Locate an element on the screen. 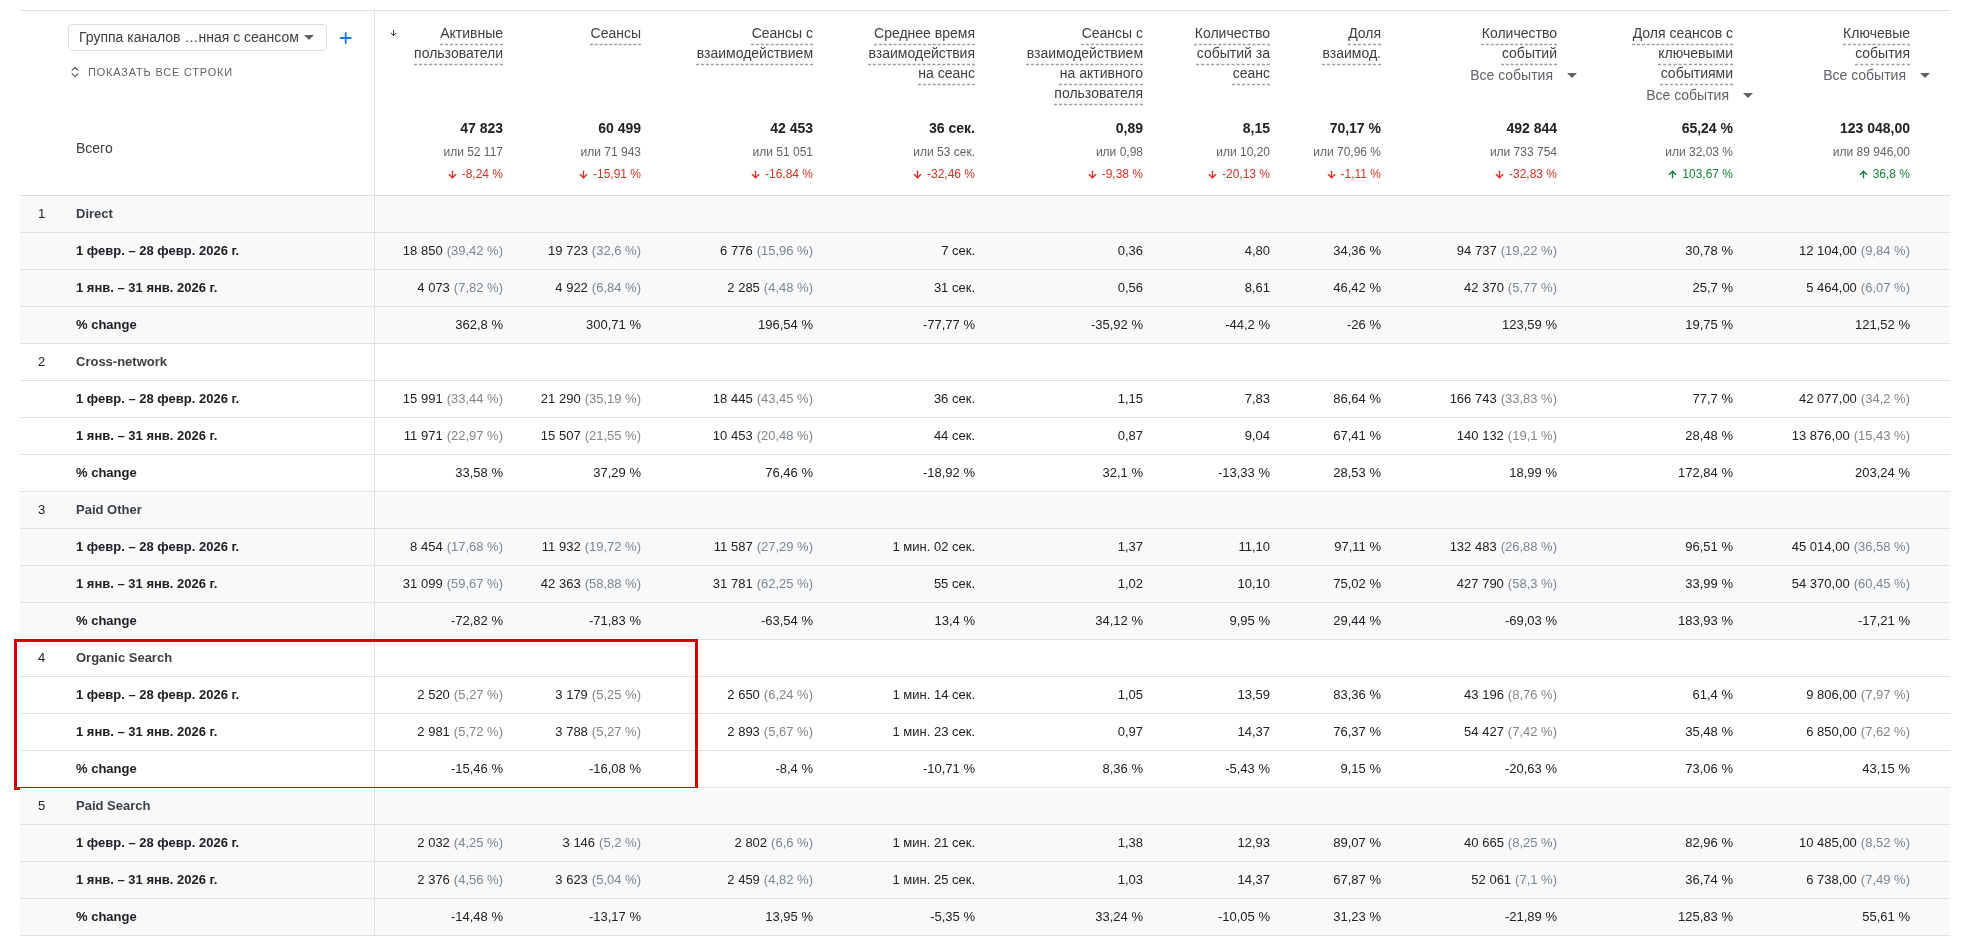  table-cell-text: 2 459 (4,82 %) is located at coordinates (769, 880).